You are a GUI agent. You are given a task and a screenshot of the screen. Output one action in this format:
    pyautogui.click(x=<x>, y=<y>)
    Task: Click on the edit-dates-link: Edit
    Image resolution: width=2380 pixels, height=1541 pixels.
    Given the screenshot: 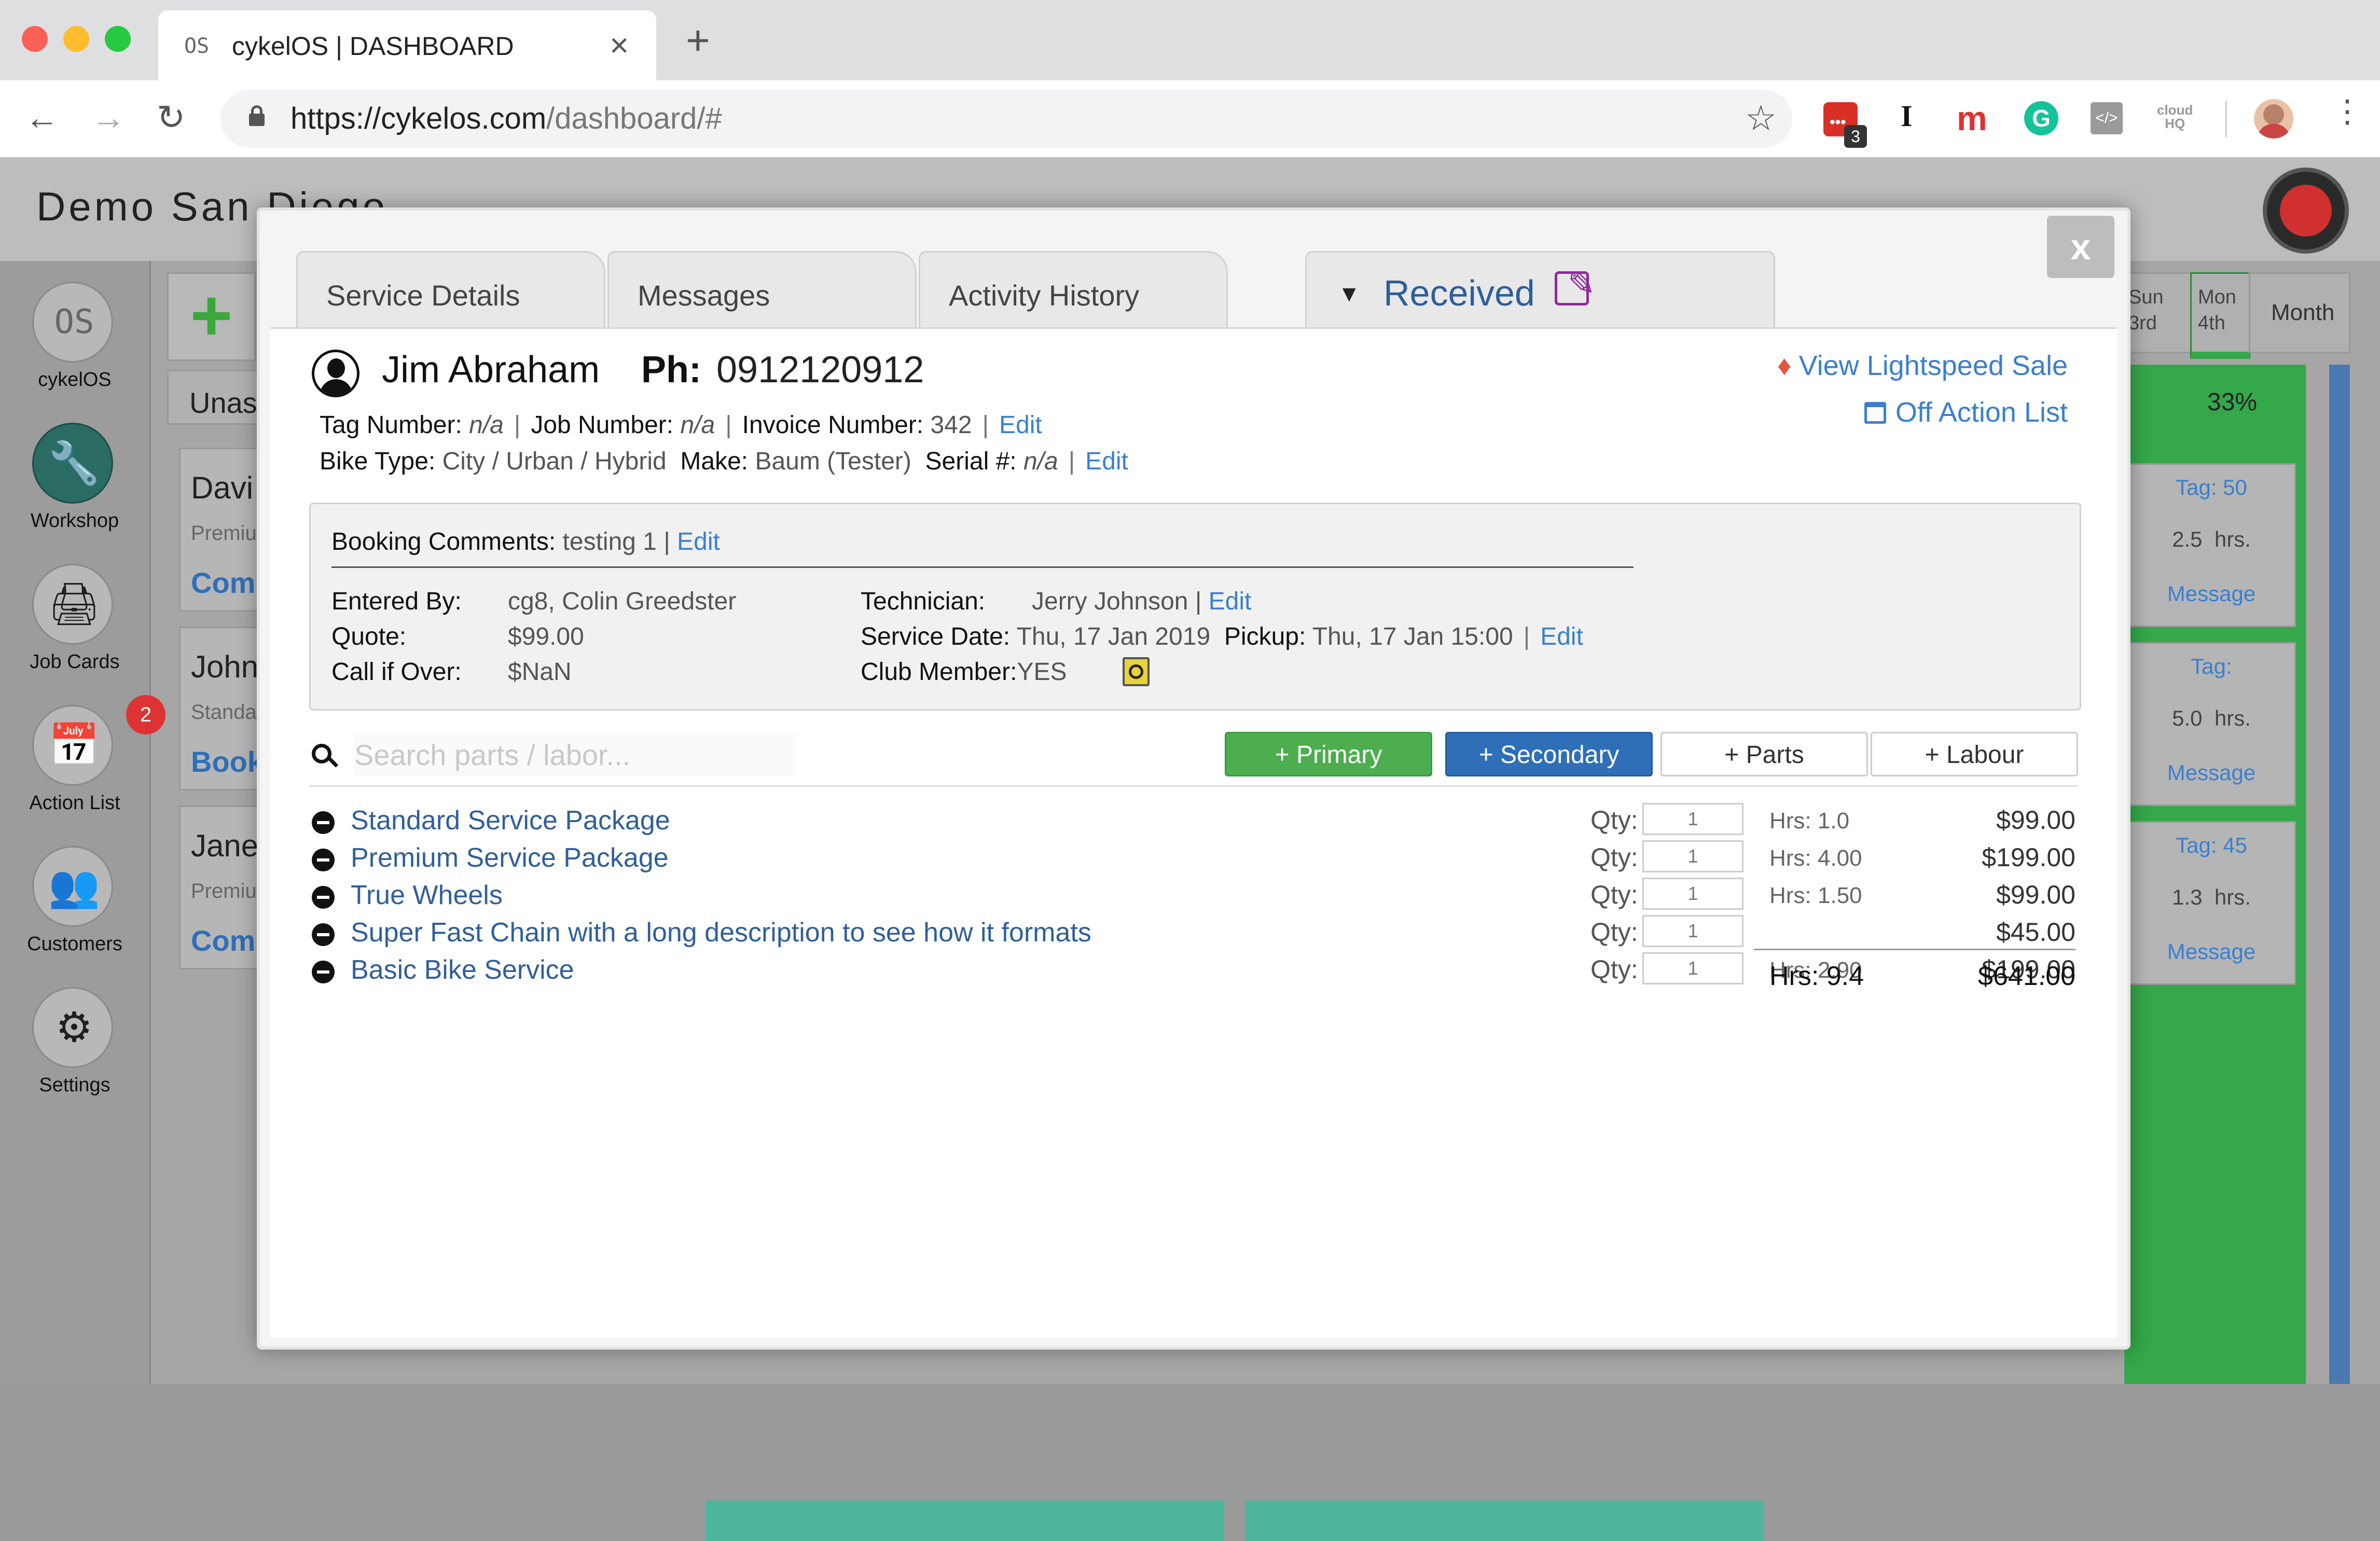 What is the action you would take?
    pyautogui.click(x=1561, y=637)
    